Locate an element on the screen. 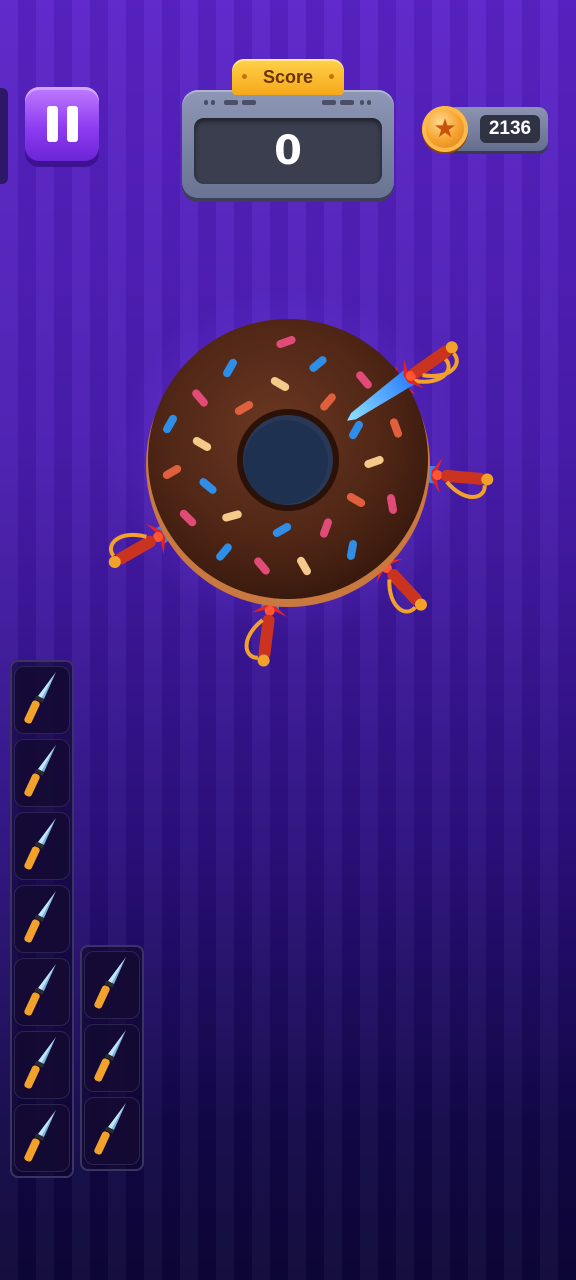 This screenshot has height=1280, width=576. pause-icon-bar-right is located at coordinates (72, 124).